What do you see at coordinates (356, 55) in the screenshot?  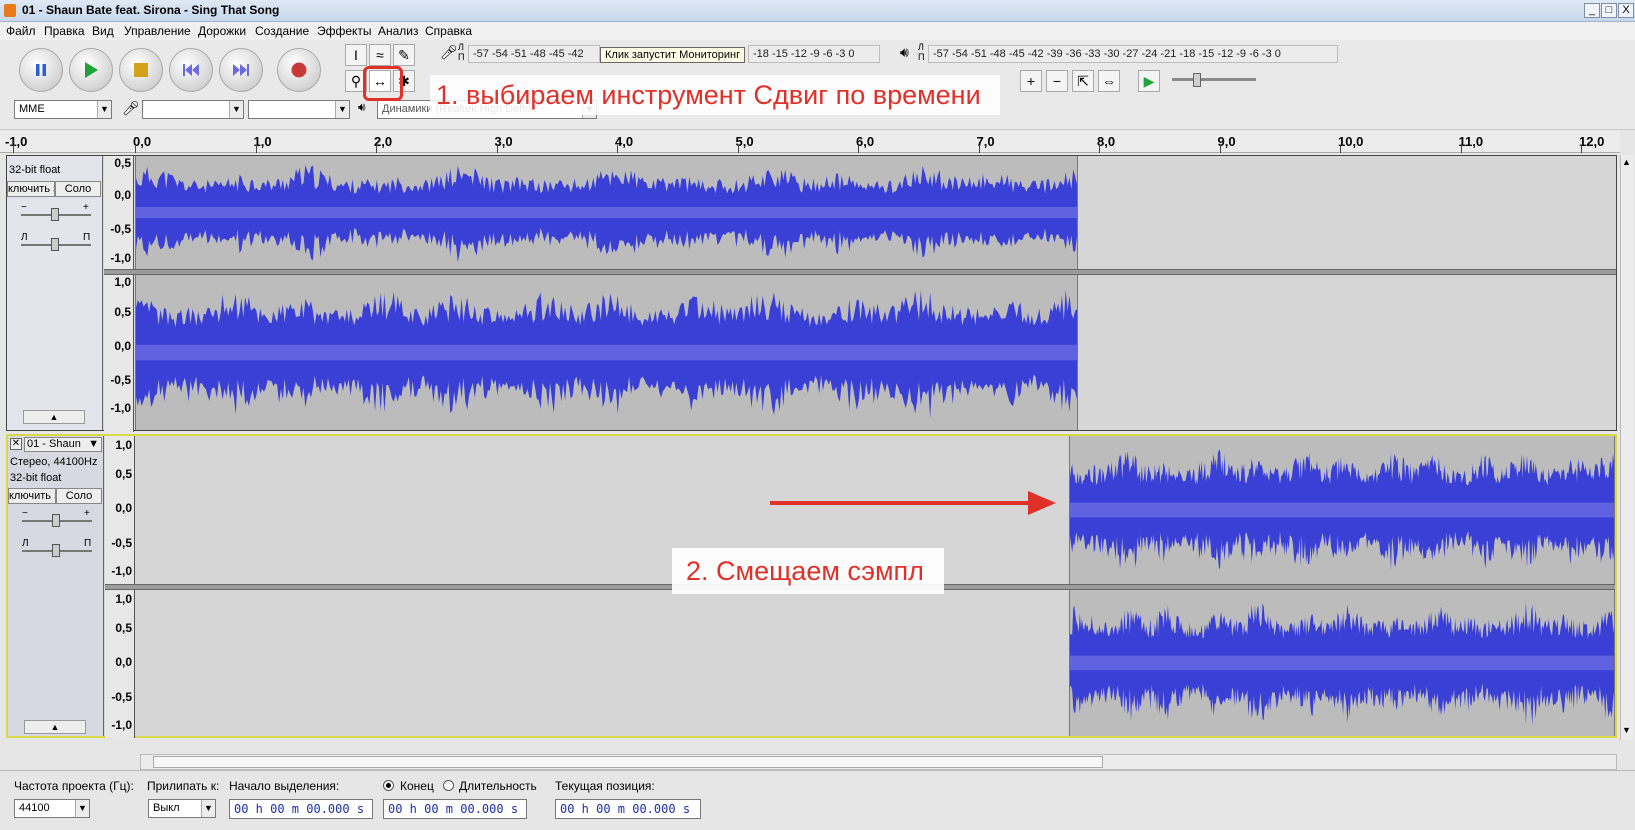 I see `selection-tool-button: I` at bounding box center [356, 55].